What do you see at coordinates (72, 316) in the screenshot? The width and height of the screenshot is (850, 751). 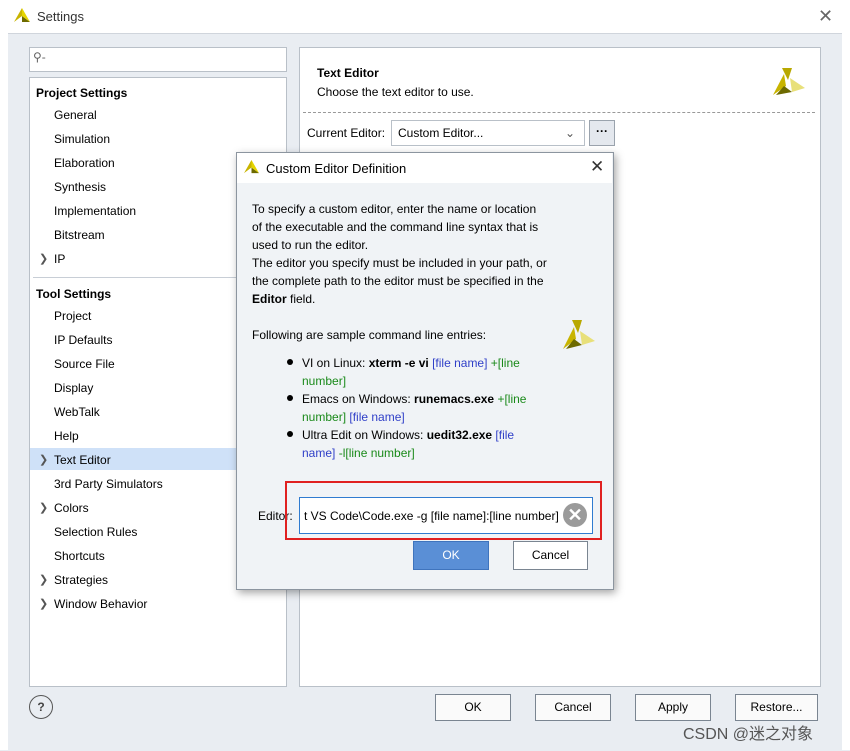 I see `tree-item-project: Project` at bounding box center [72, 316].